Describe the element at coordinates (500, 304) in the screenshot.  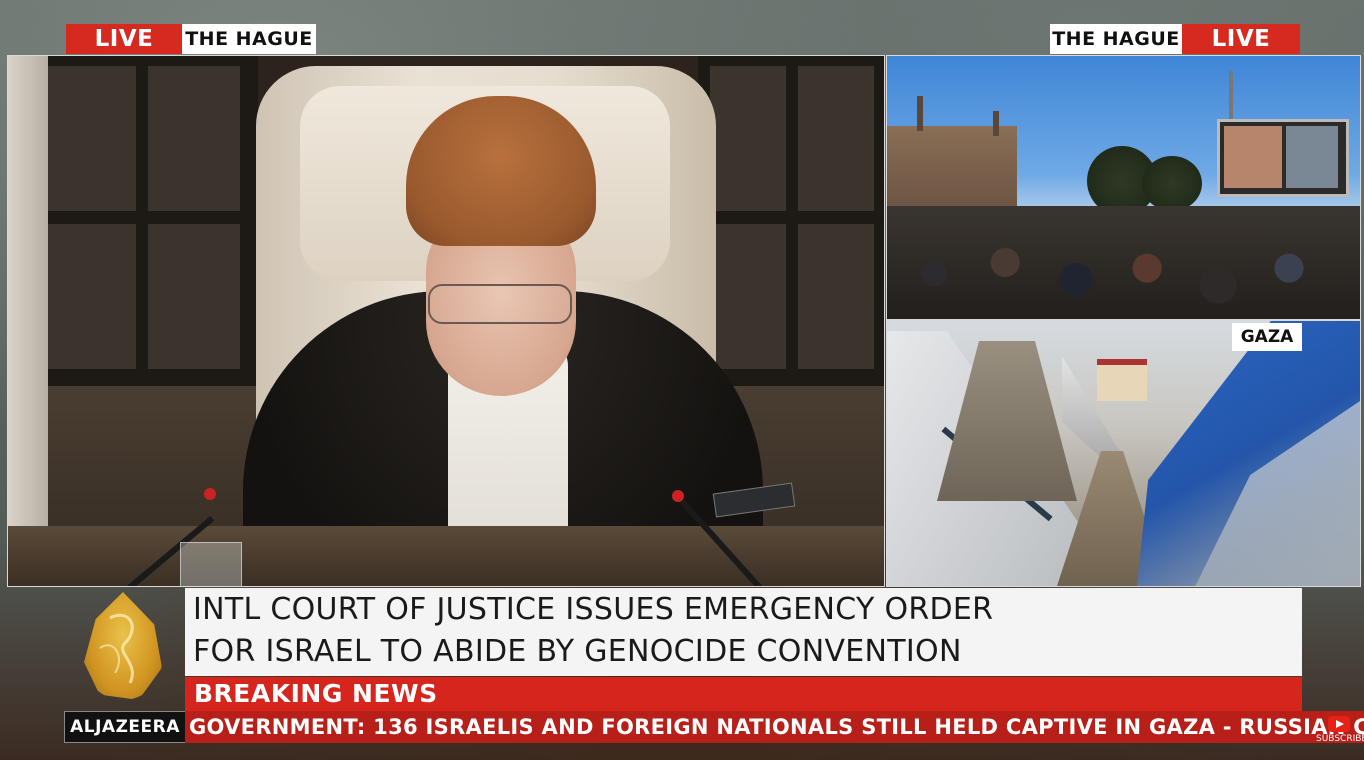
I see `eyeglasses` at that location.